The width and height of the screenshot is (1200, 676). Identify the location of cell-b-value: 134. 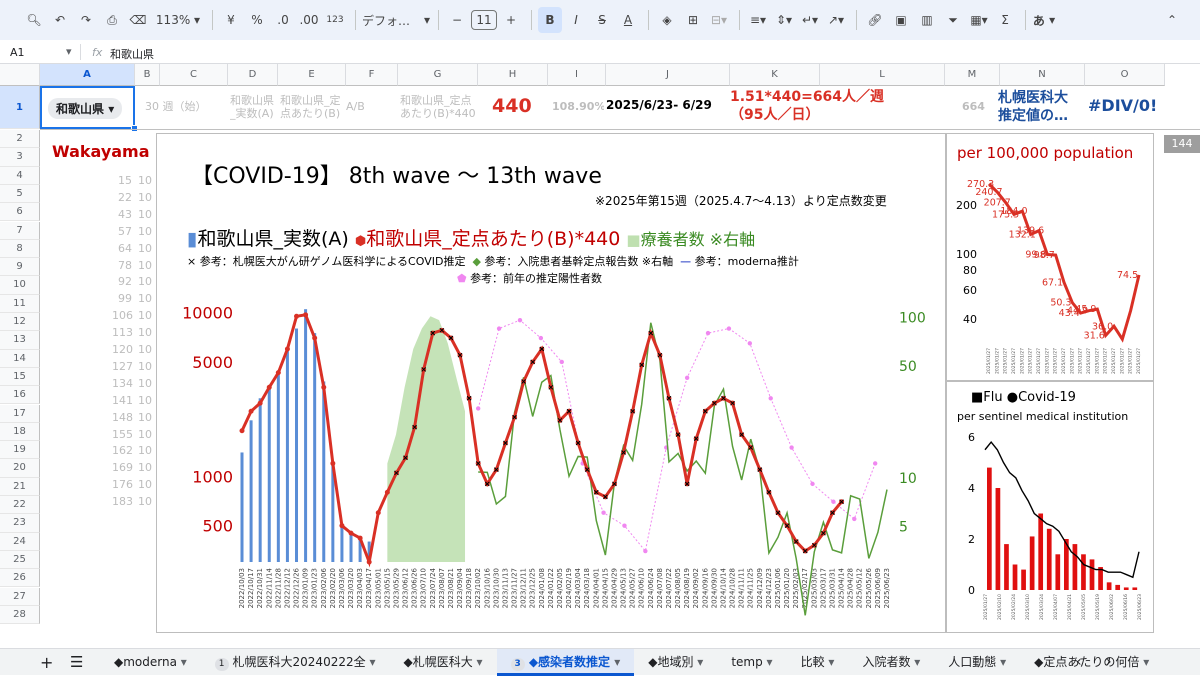
(122, 383).